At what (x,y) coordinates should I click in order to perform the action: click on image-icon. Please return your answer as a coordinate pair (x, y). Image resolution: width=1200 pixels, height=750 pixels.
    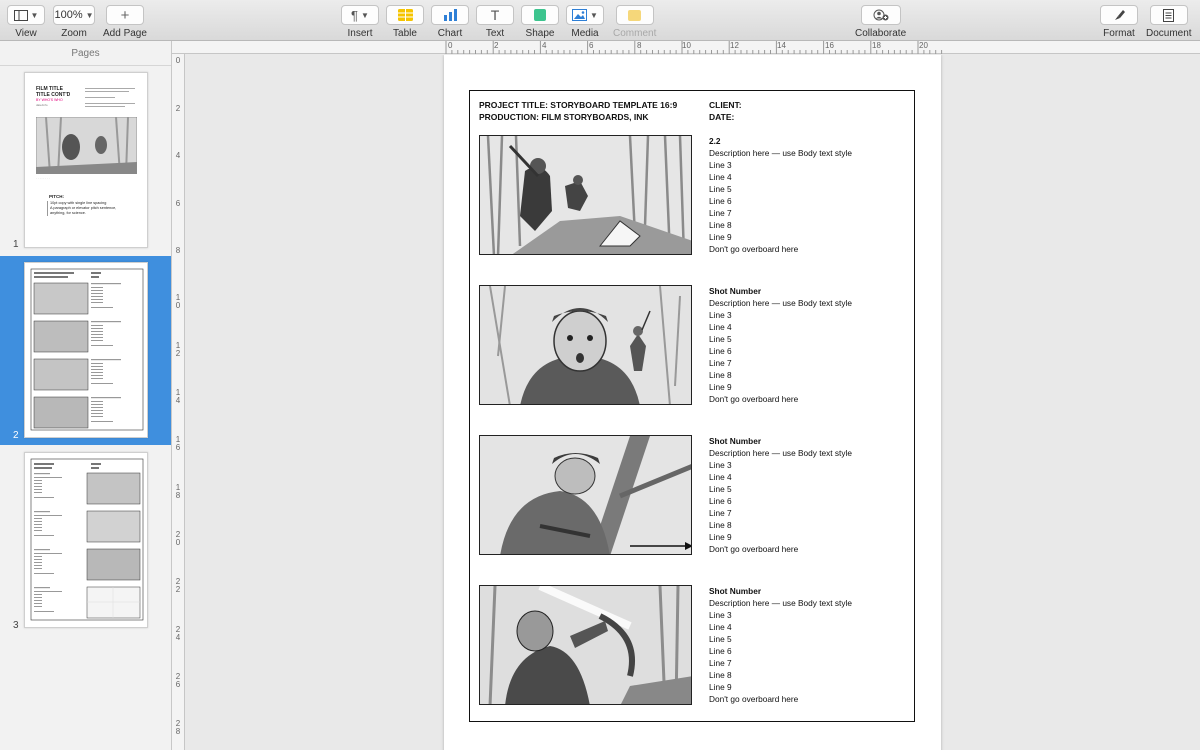
    Looking at the image, I should click on (580, 15).